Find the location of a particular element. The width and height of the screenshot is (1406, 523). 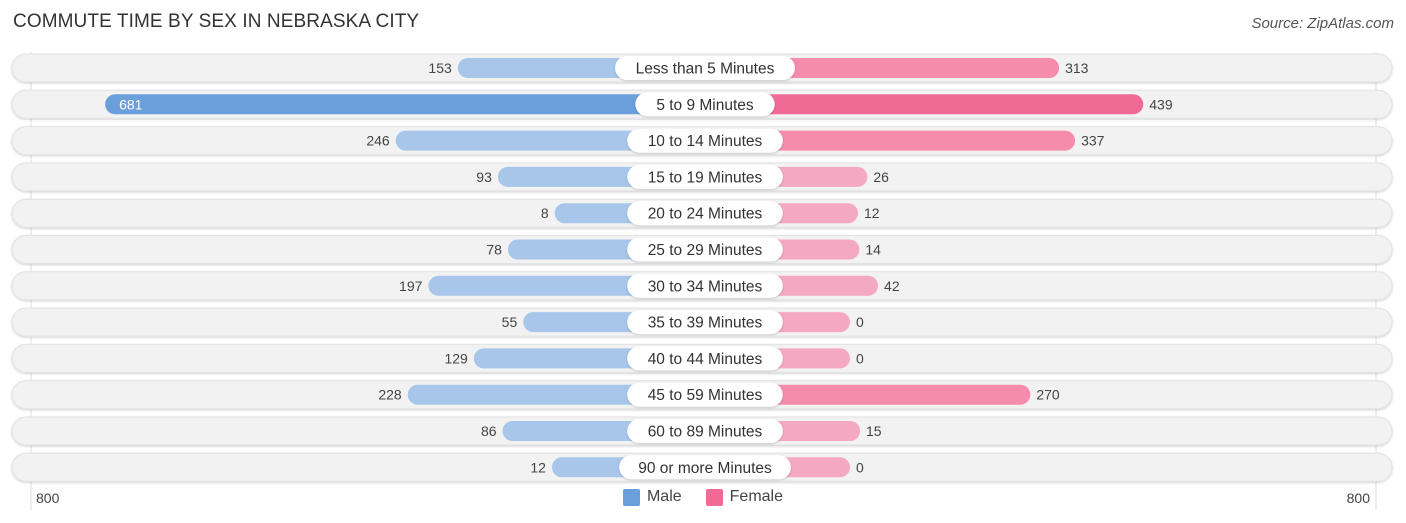

category-label: 25 to 29 Minutes is located at coordinates (705, 250).